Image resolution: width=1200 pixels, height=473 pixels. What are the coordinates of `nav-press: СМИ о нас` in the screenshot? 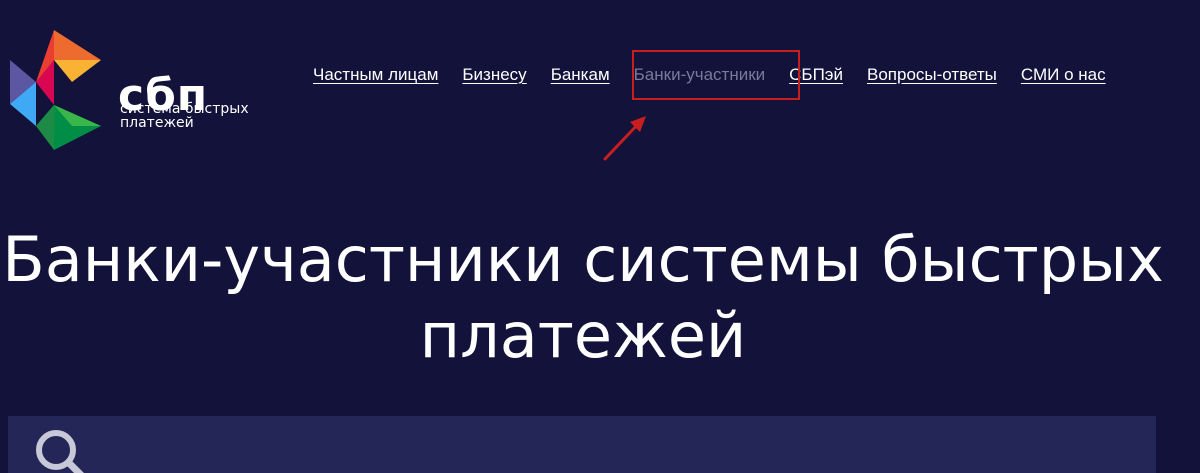 It's located at (1063, 75).